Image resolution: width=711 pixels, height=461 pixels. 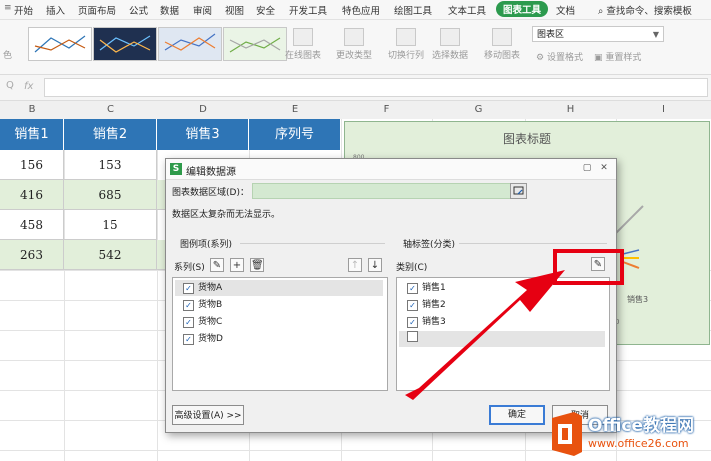 I want to click on tab-developer: 开发工具, so click(x=308, y=10).